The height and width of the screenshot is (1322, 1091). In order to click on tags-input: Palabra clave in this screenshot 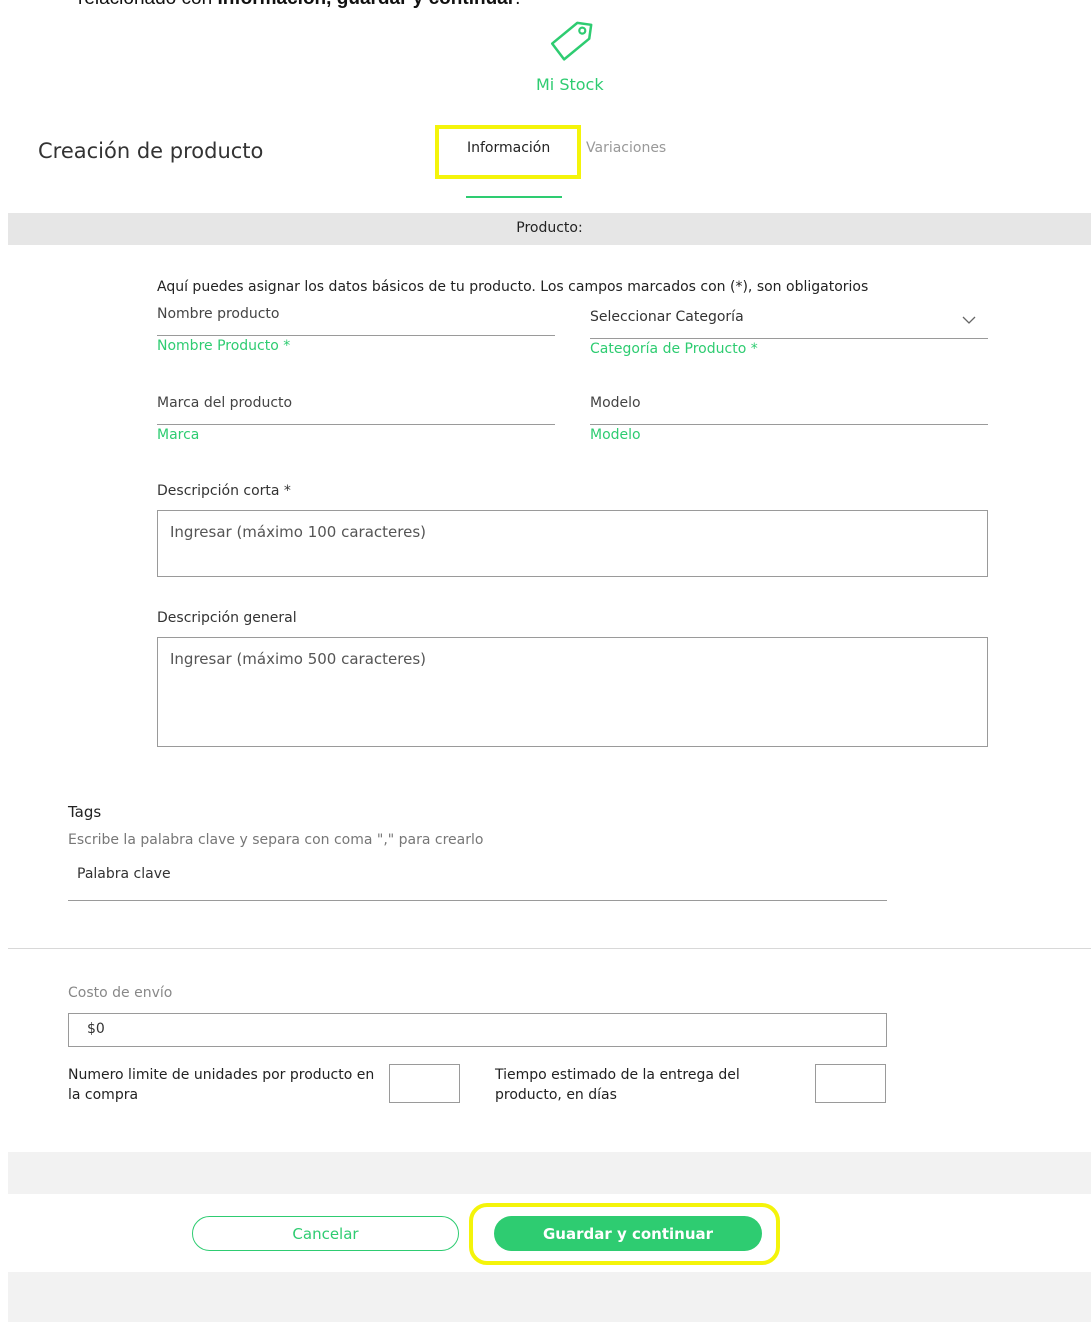, I will do `click(124, 874)`.